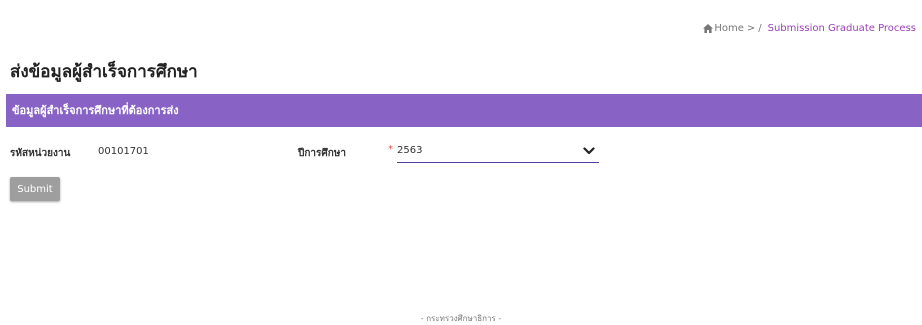 Image resolution: width=922 pixels, height=325 pixels. Describe the element at coordinates (104, 72) in the screenshot. I see `page-title: ส่งข้อมูลผู้สำเร็จการศึกษา` at that location.